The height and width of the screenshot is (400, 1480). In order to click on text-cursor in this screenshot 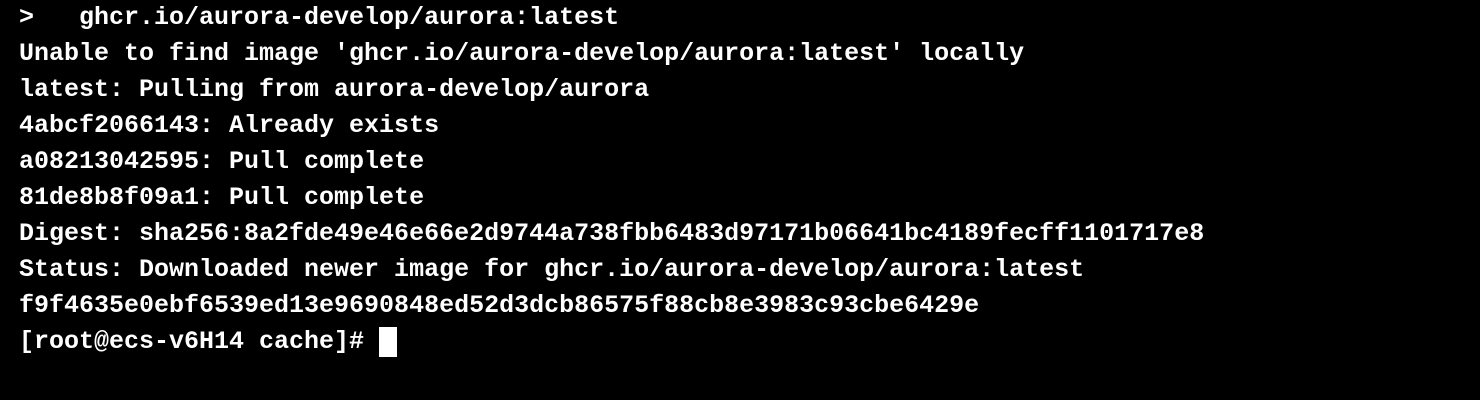, I will do `click(388, 342)`.